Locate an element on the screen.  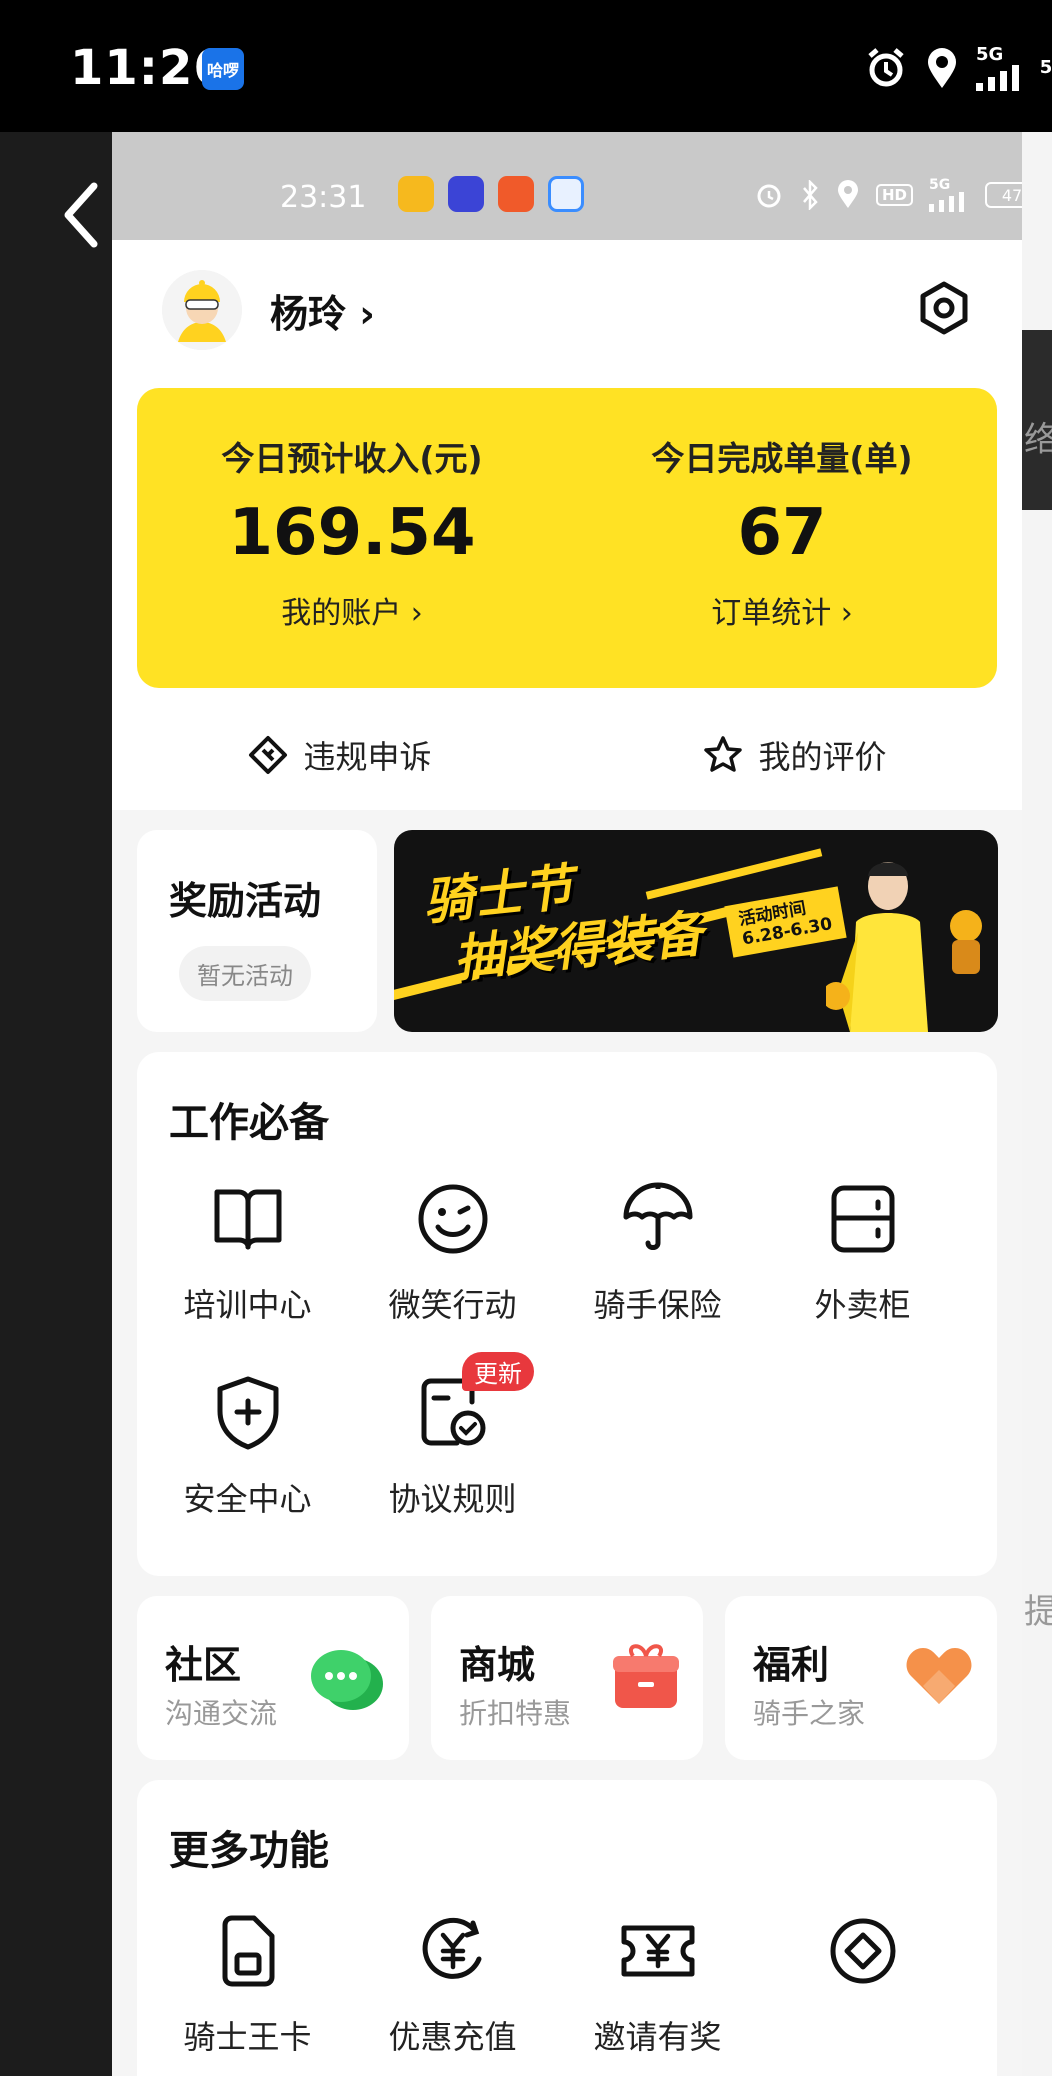
coin-item is located at coordinates (862, 1959).